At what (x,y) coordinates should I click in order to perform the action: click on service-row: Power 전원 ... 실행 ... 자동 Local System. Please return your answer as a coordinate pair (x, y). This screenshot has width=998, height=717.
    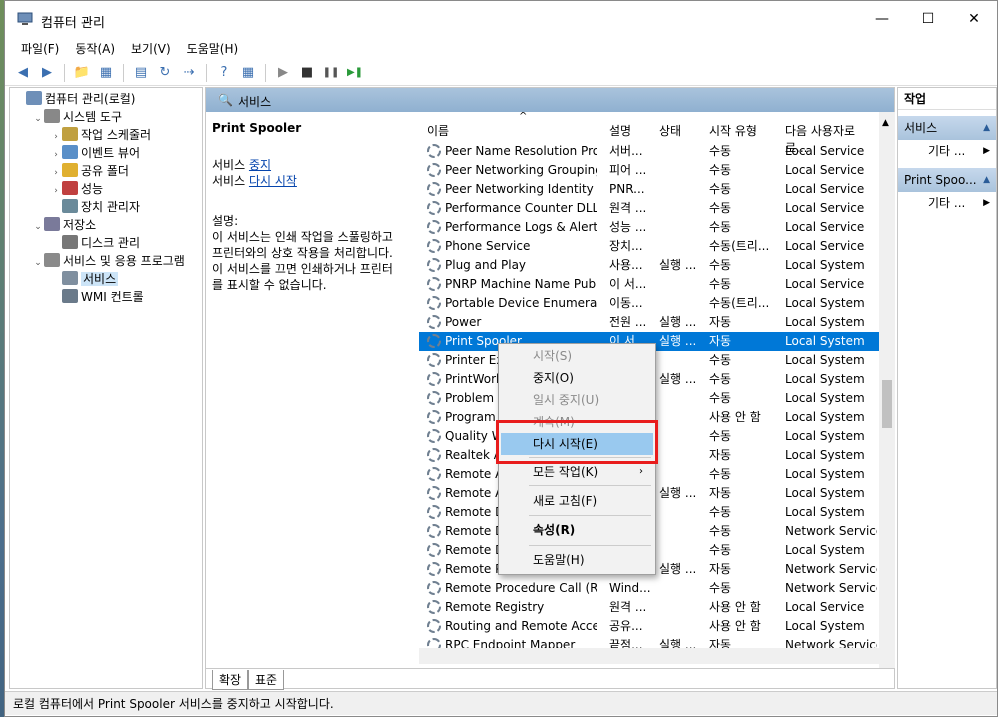
    Looking at the image, I should click on (649, 322).